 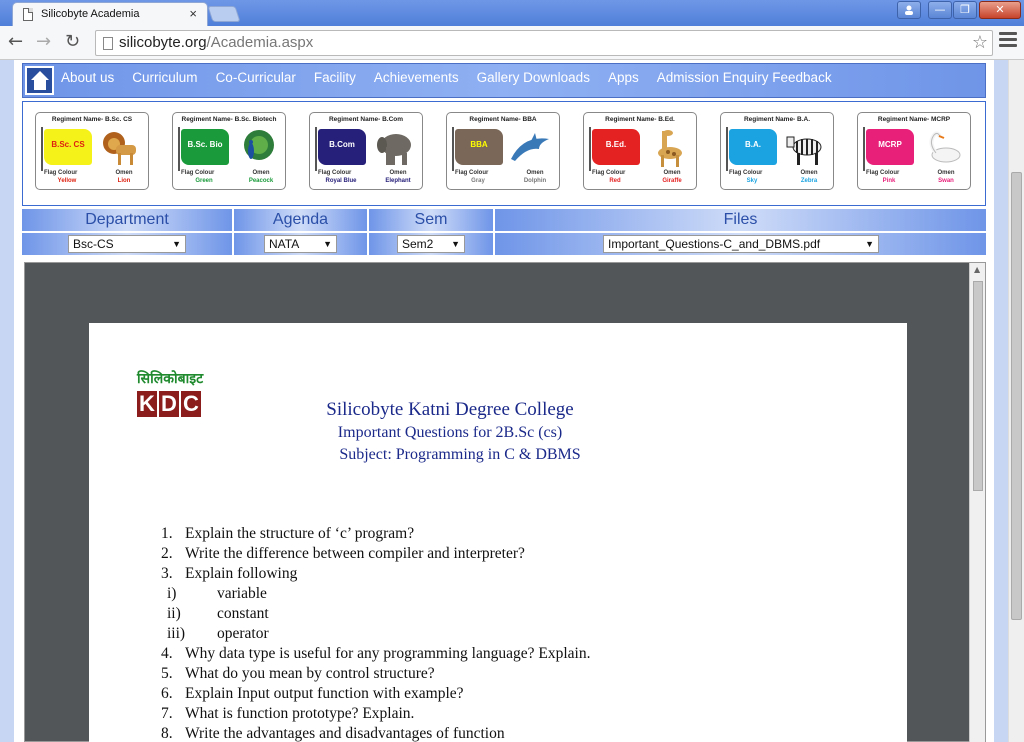 What do you see at coordinates (977, 502) in the screenshot?
I see `pdf-scrollbar: ▲` at bounding box center [977, 502].